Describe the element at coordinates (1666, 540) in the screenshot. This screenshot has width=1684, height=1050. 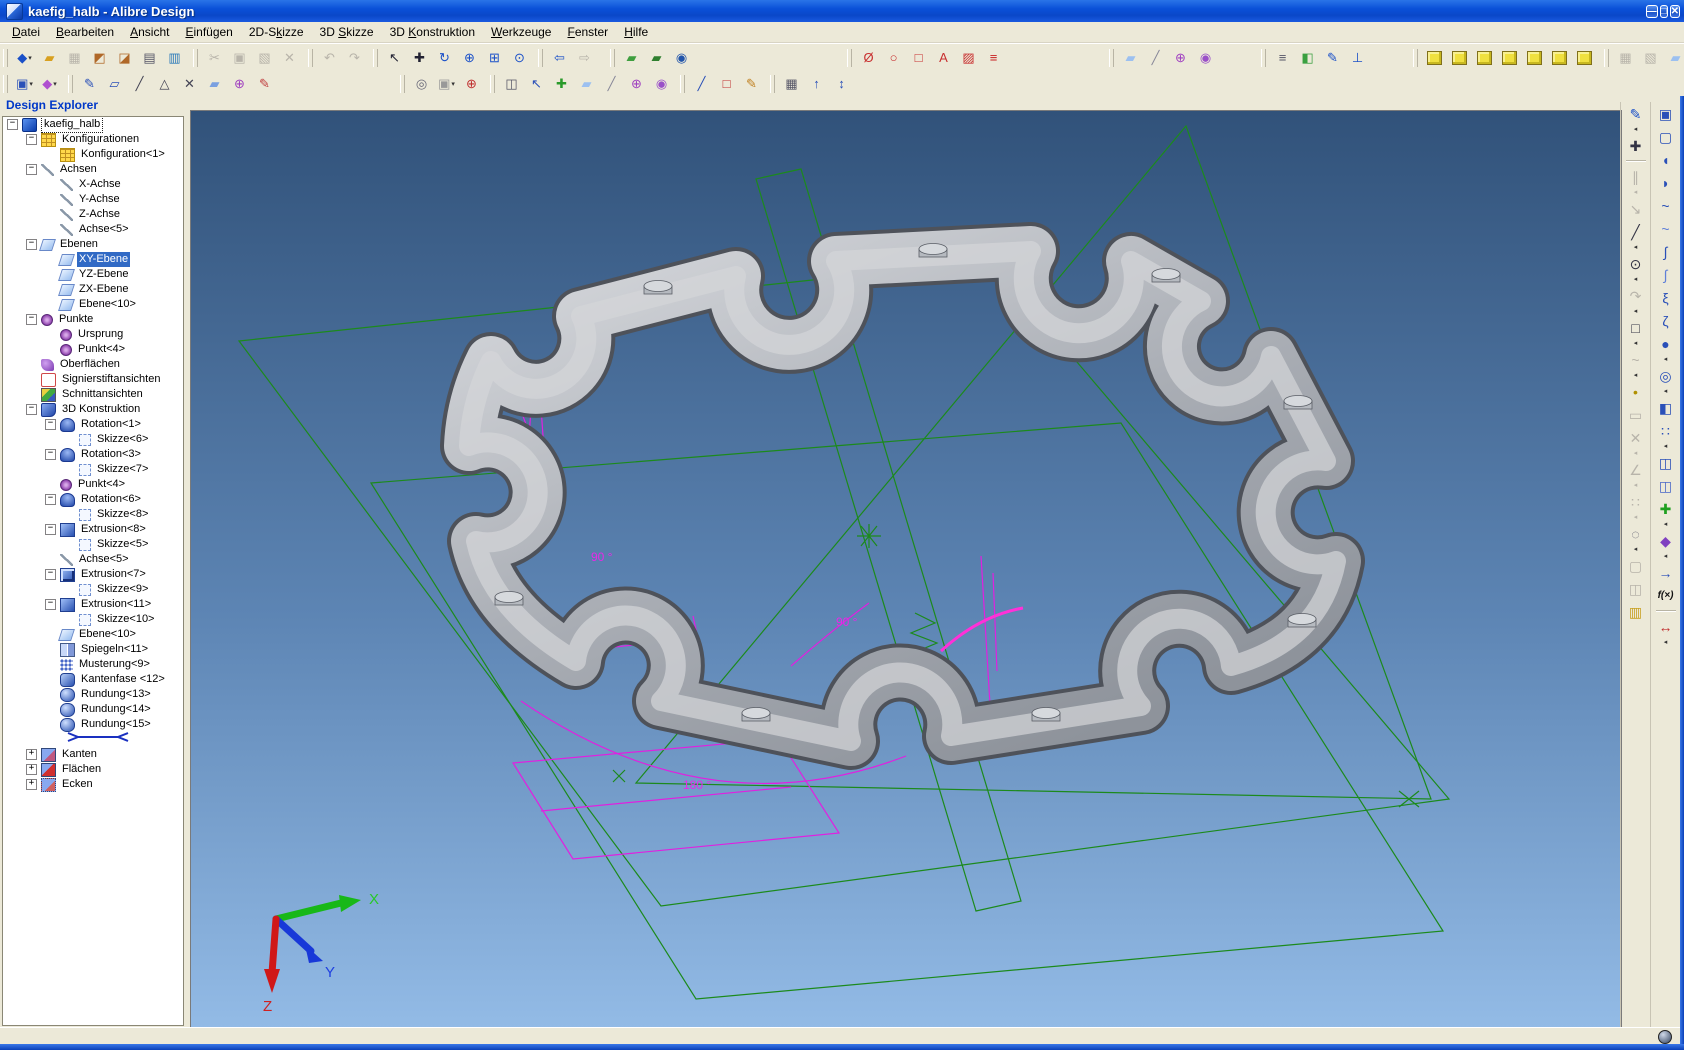
I see `color-properties: ◆` at that location.